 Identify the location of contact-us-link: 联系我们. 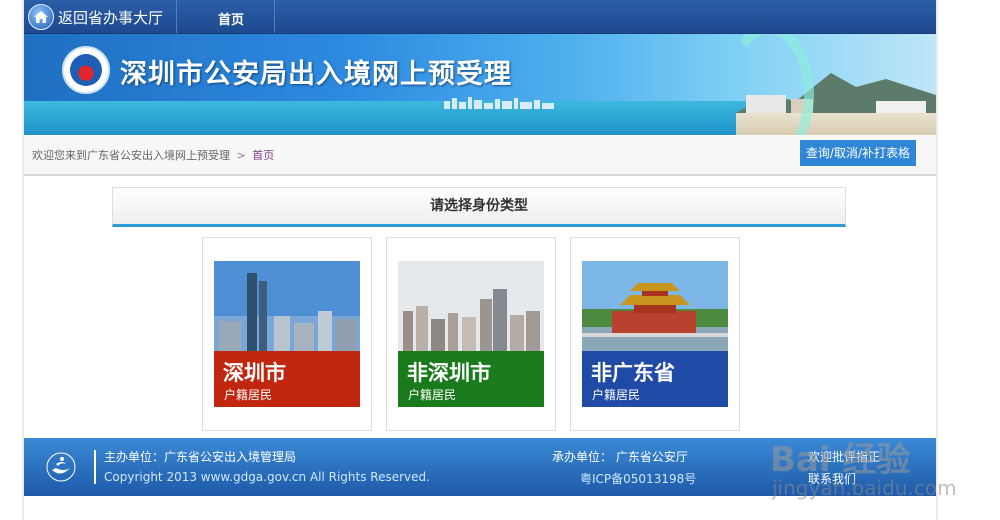
(832, 478).